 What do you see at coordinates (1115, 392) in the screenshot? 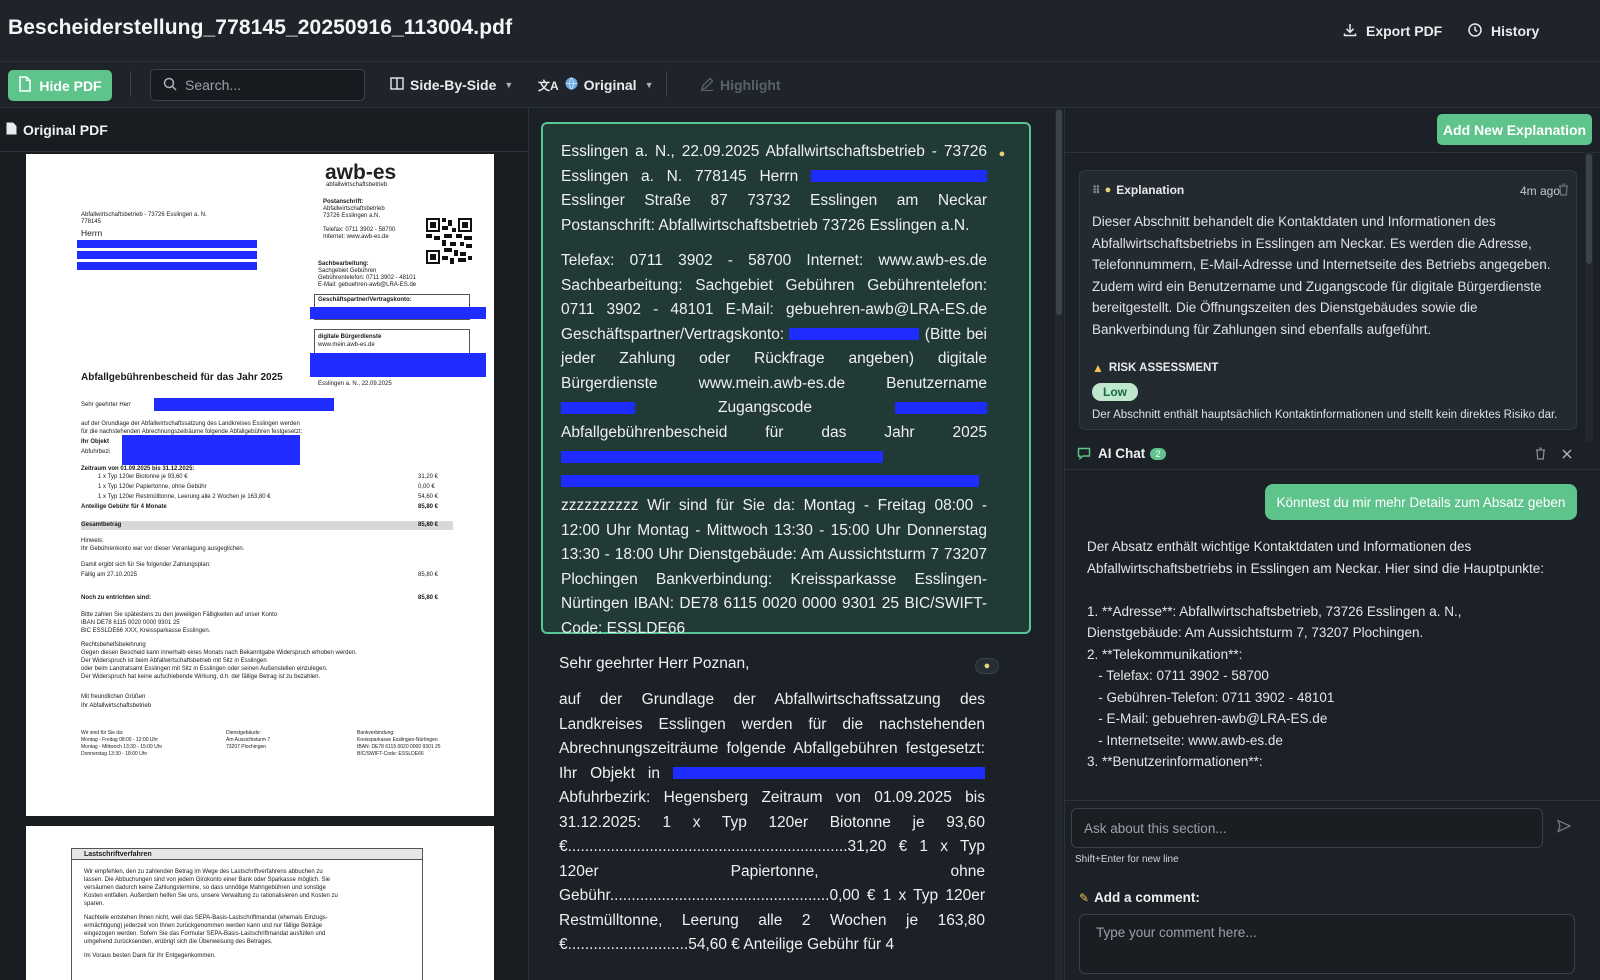
I see `risk-level-badge: Low` at bounding box center [1115, 392].